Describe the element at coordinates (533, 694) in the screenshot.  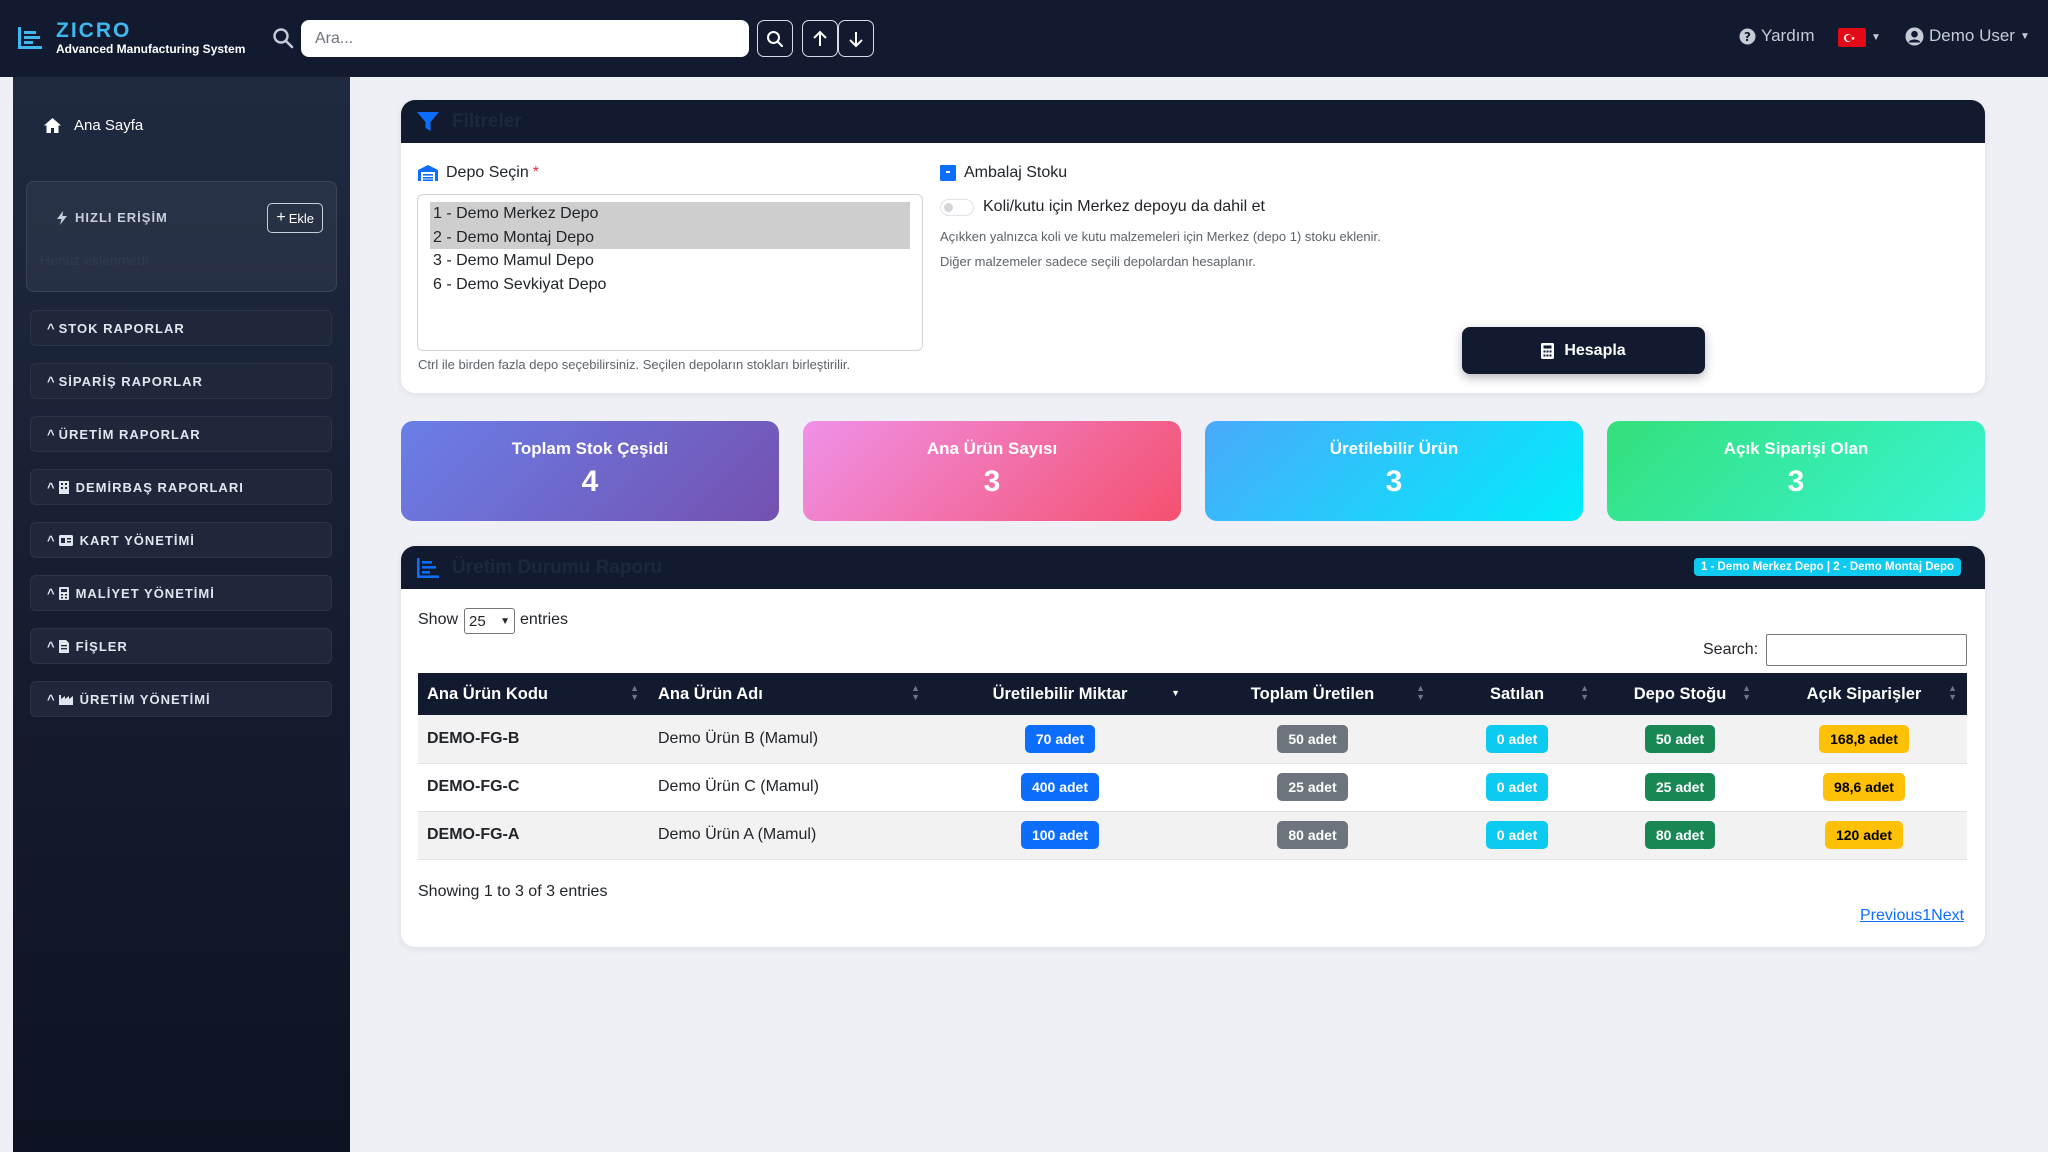
I see `column-header-product-code: Ana Ürün Kodu ▲ ▼` at that location.